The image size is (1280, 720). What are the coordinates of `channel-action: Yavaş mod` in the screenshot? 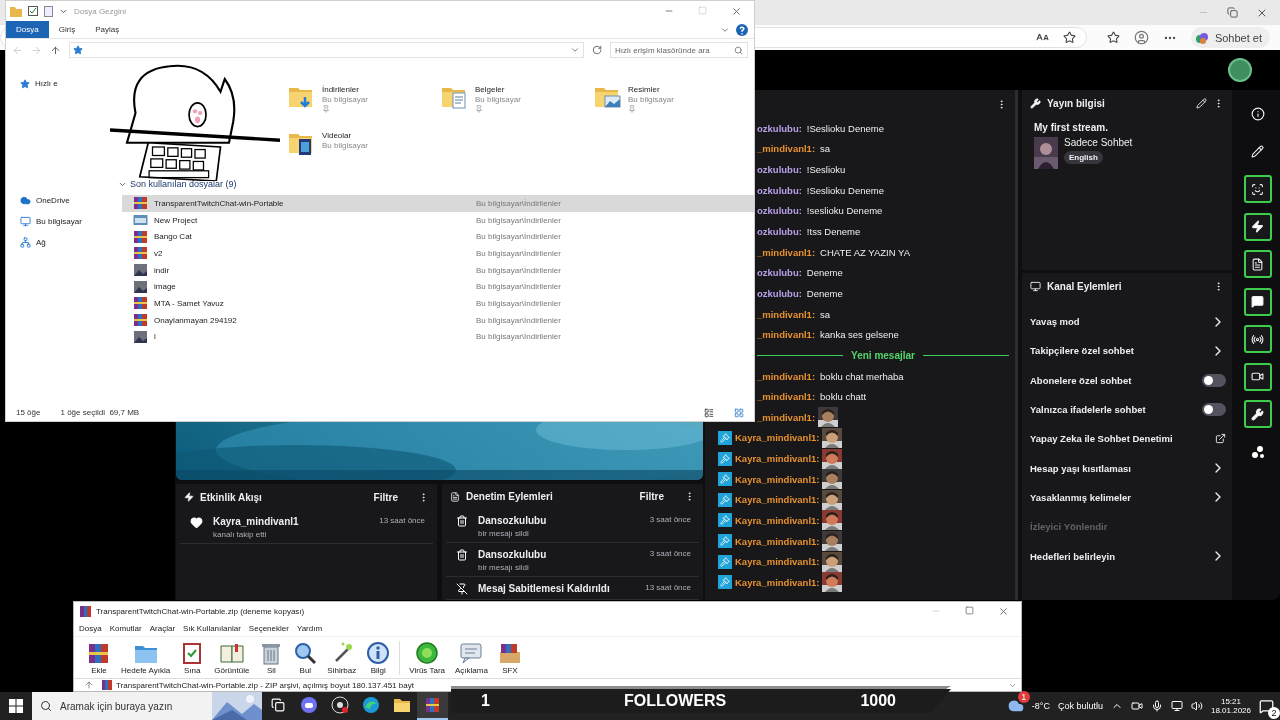 It's located at (1055, 322).